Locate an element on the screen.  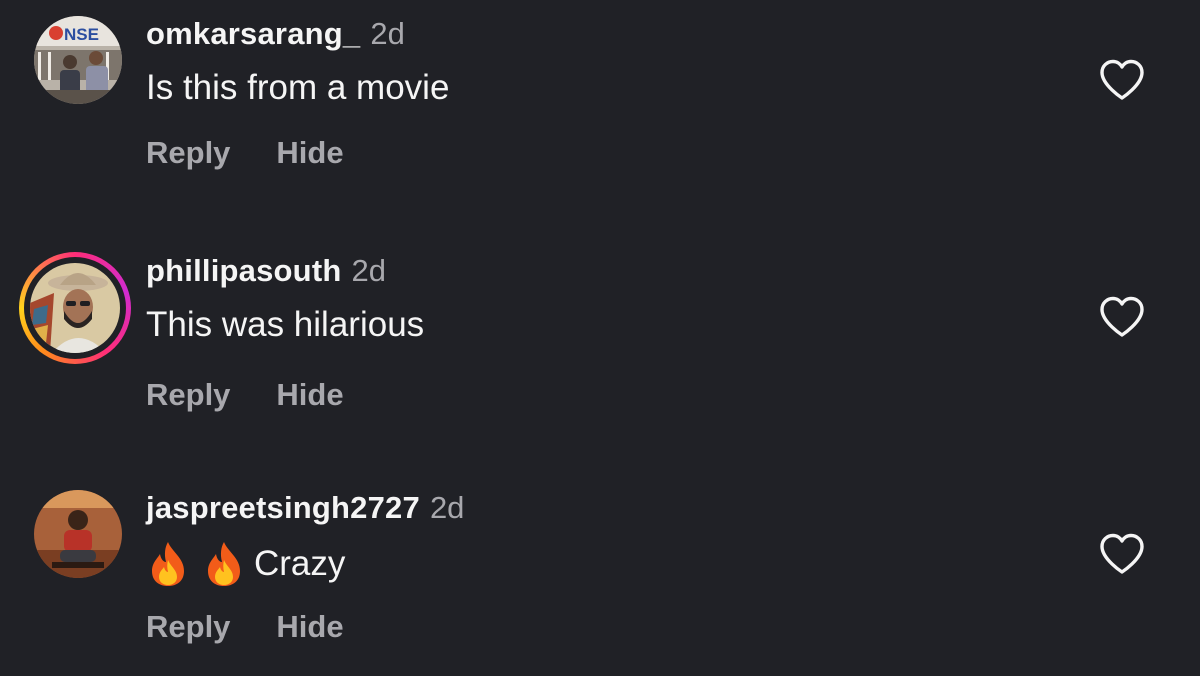
comment-text: This was hilarious is located at coordinates (285, 325).